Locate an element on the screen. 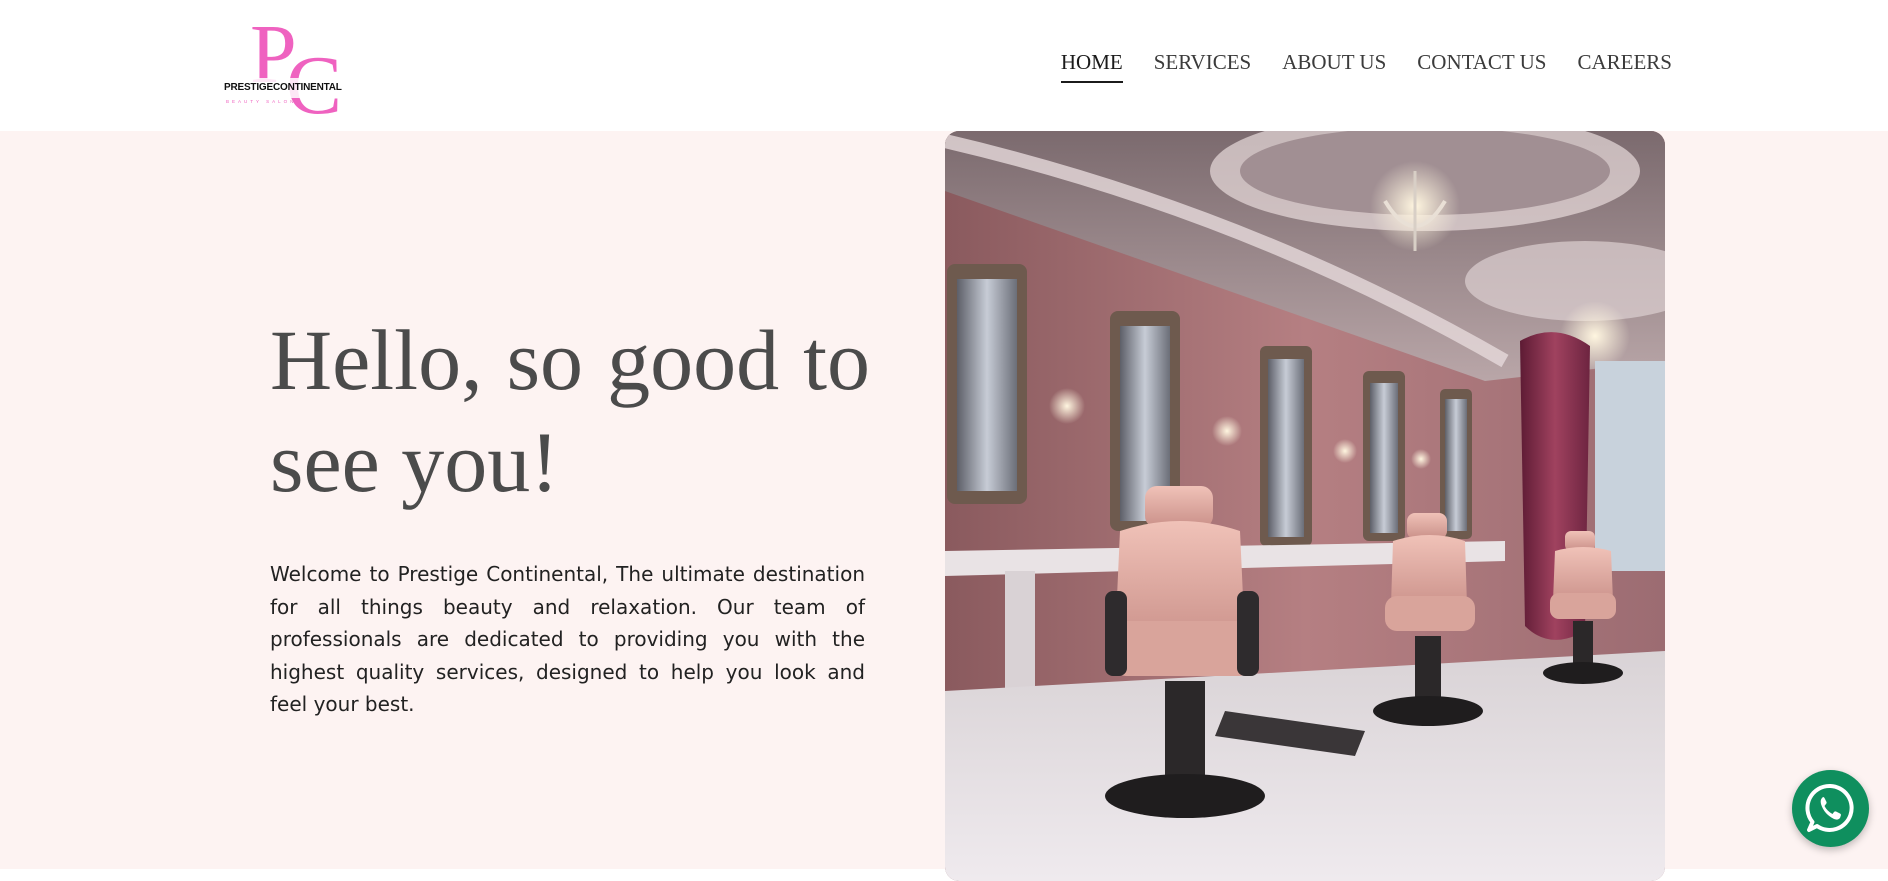 The height and width of the screenshot is (881, 1888). brand-logo: P C PRESTIGECONTINENTAL BEAUTY SALON is located at coordinates (297, 62).